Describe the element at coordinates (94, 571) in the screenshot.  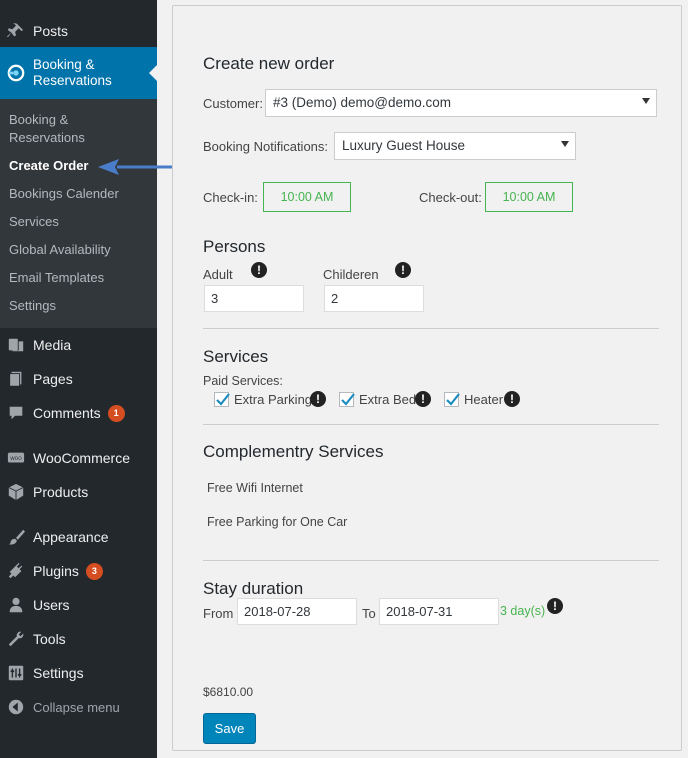
I see `plugins-update-badge: 3` at that location.